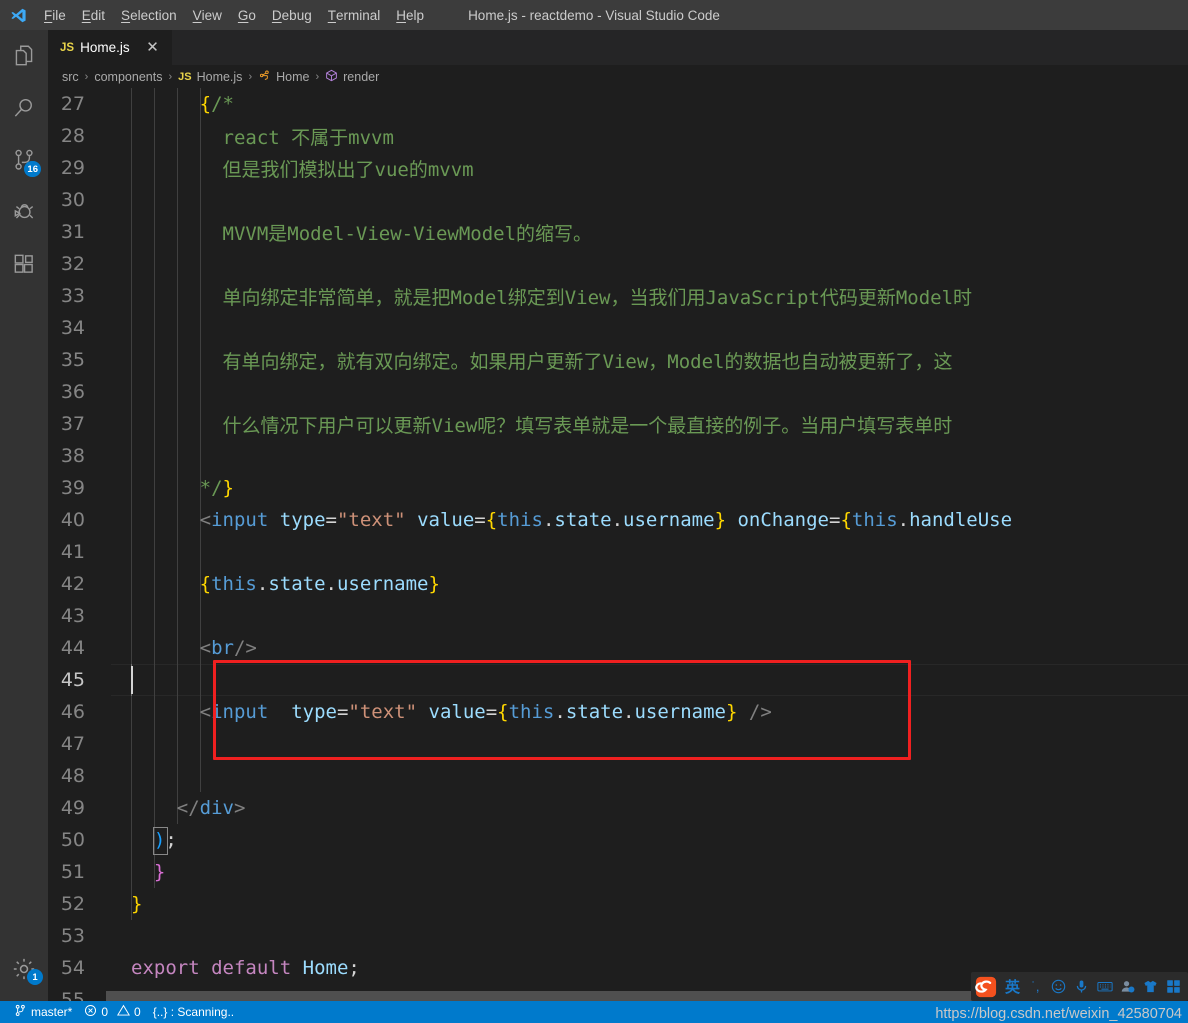 This screenshot has width=1188, height=1023. I want to click on code-line: 34, so click(618, 328).